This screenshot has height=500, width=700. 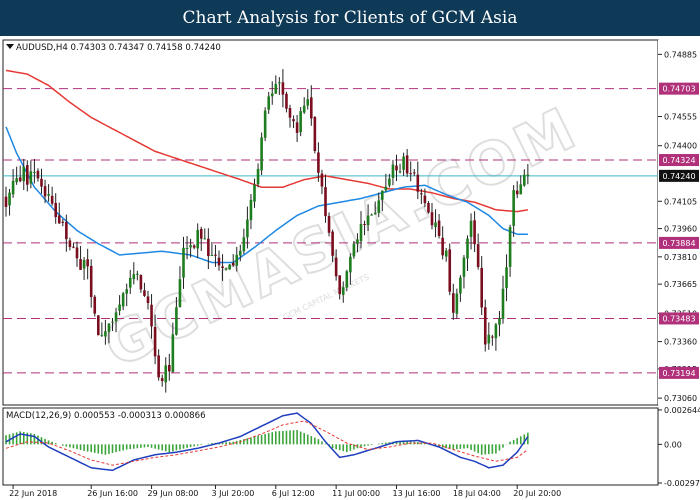 I want to click on level-label: 0.74324, so click(x=678, y=160).